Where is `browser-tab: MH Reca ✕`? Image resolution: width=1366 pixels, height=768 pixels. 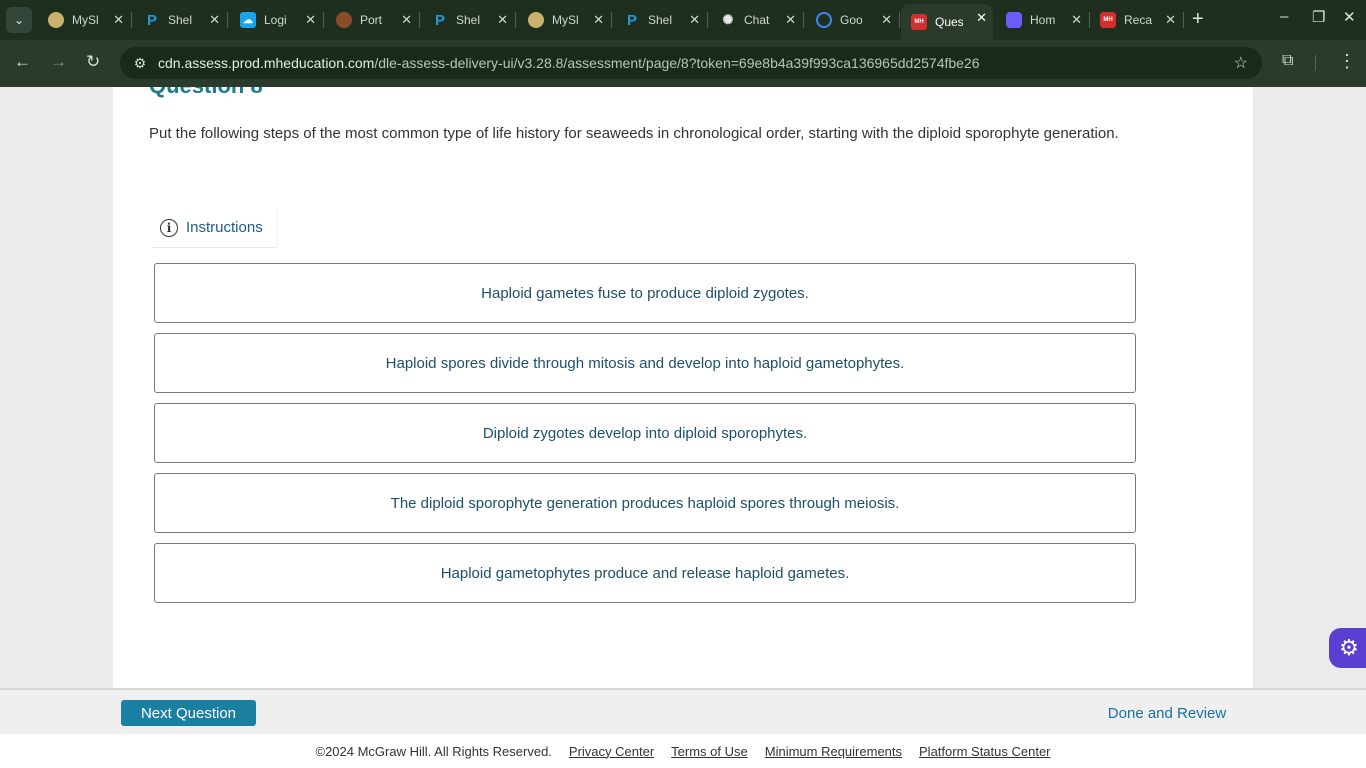
browser-tab: MH Reca ✕ is located at coordinates (1137, 20).